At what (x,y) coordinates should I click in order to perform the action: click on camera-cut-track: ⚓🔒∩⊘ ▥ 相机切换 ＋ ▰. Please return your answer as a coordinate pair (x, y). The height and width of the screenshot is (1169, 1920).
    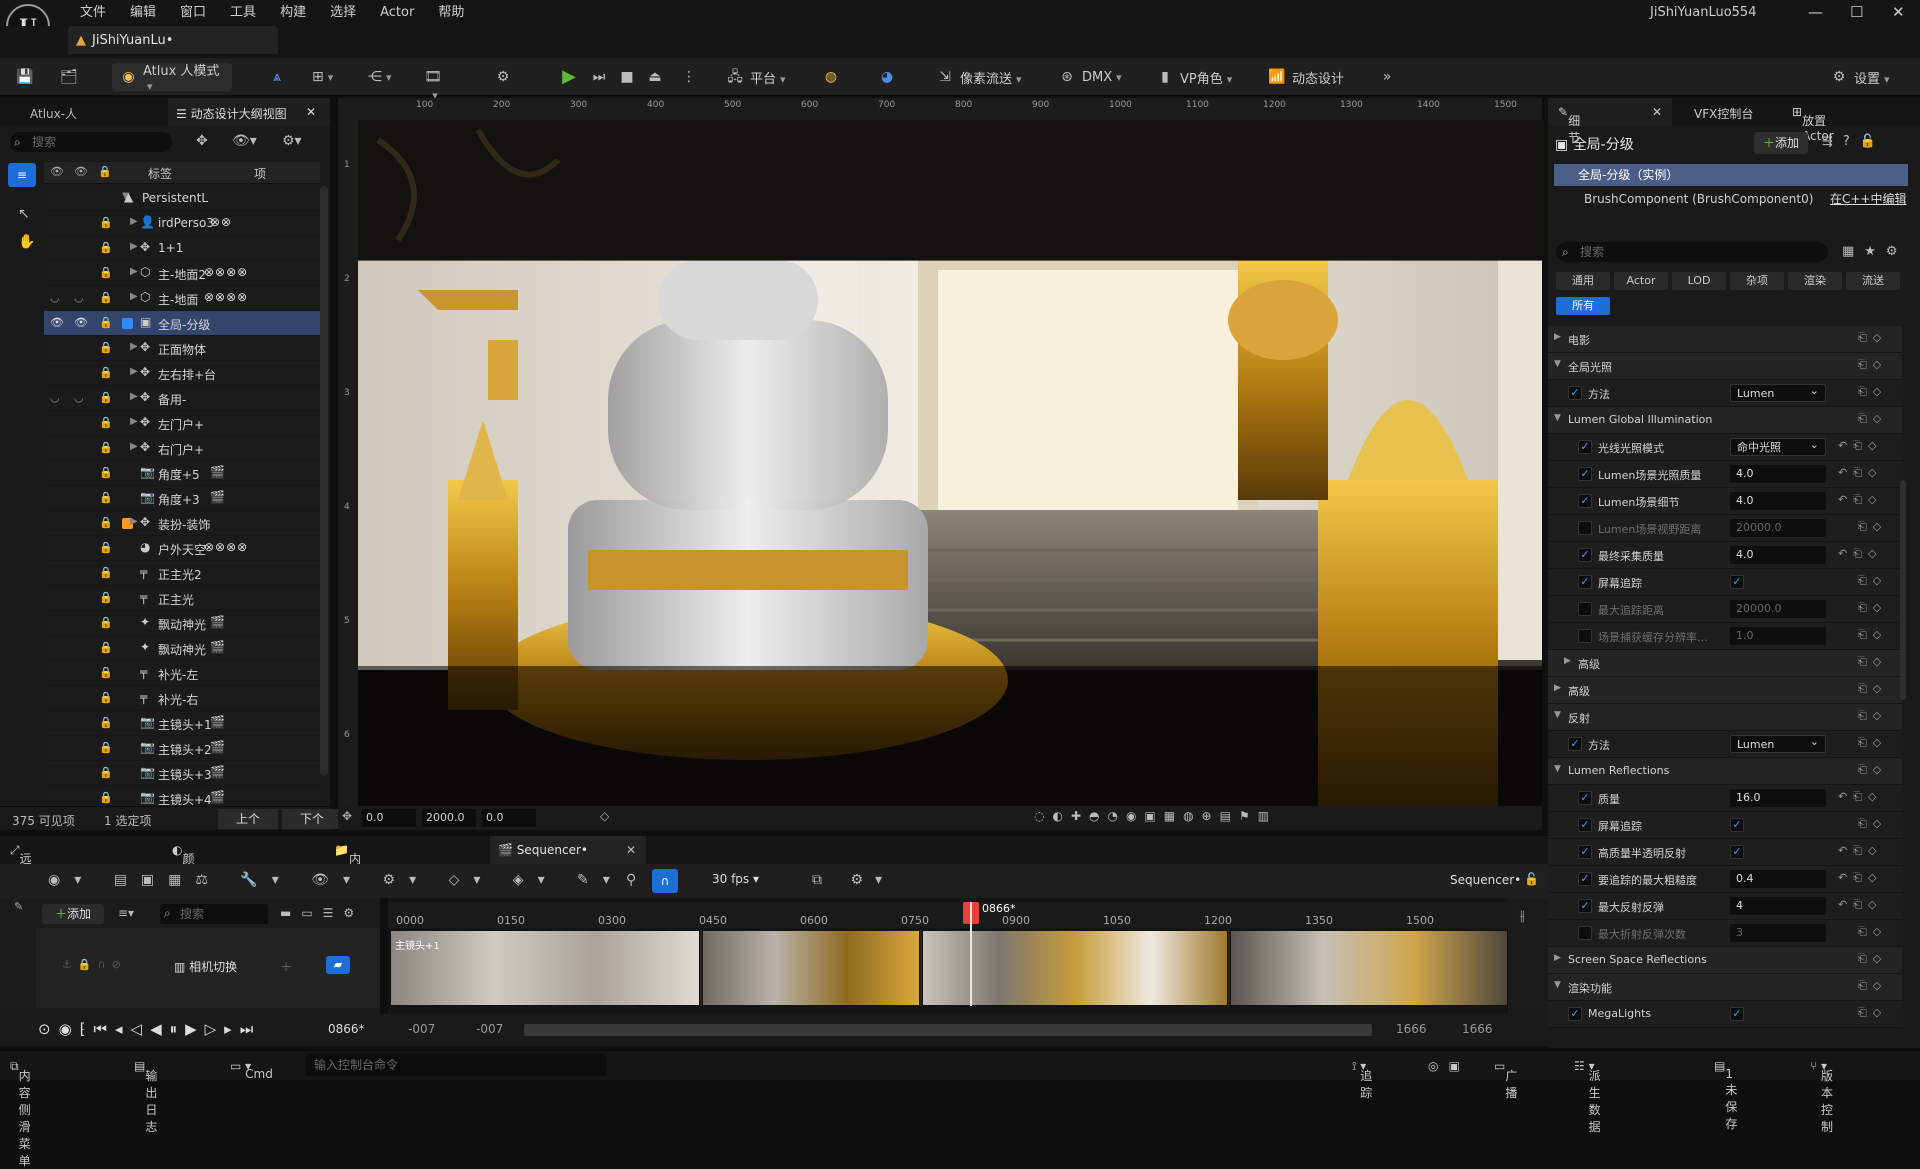
    Looking at the image, I should click on (208, 968).